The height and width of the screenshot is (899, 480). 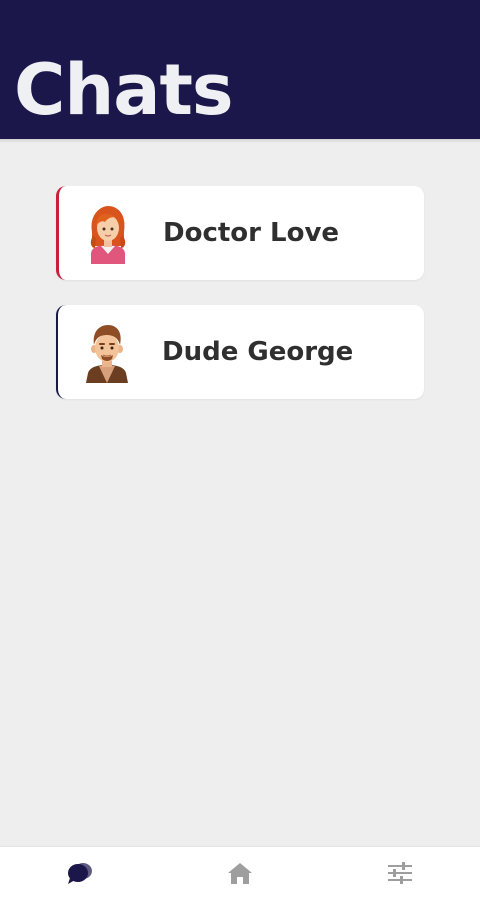 I want to click on nav-chats-button, so click(x=80, y=873).